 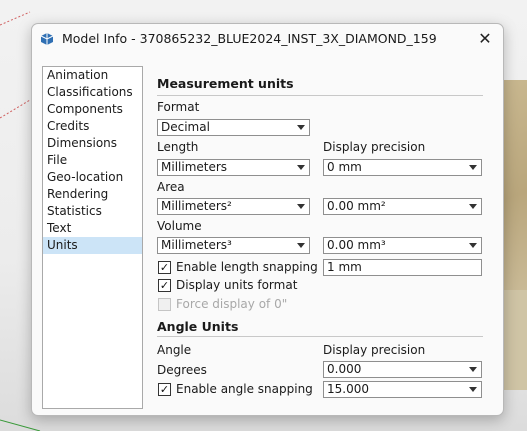 I want to click on measurement-units-heading: Measurement units, so click(x=225, y=83).